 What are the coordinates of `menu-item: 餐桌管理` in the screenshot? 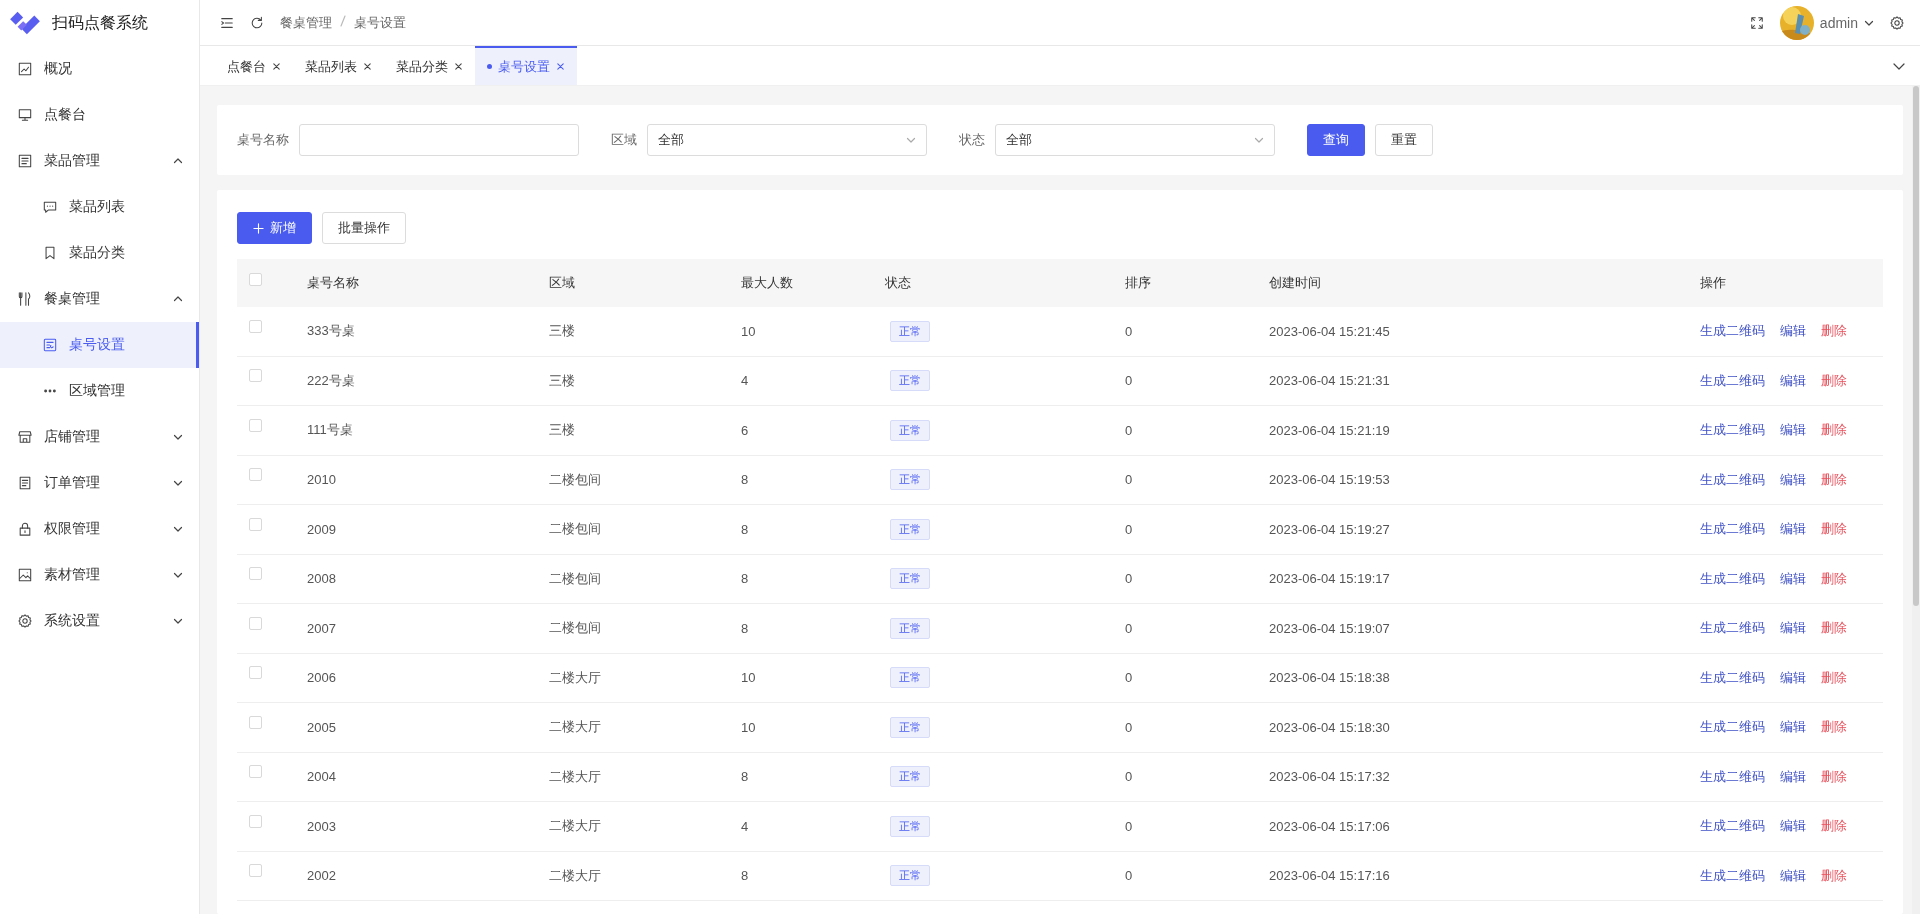 It's located at (99, 299).